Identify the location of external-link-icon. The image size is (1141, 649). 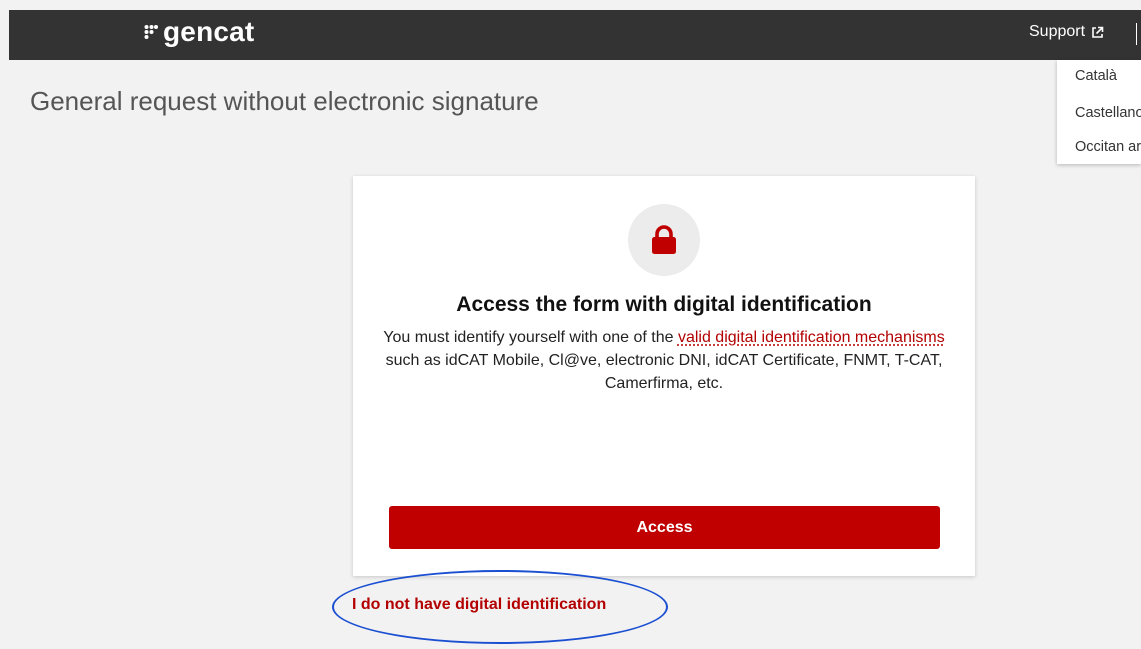
(1098, 32).